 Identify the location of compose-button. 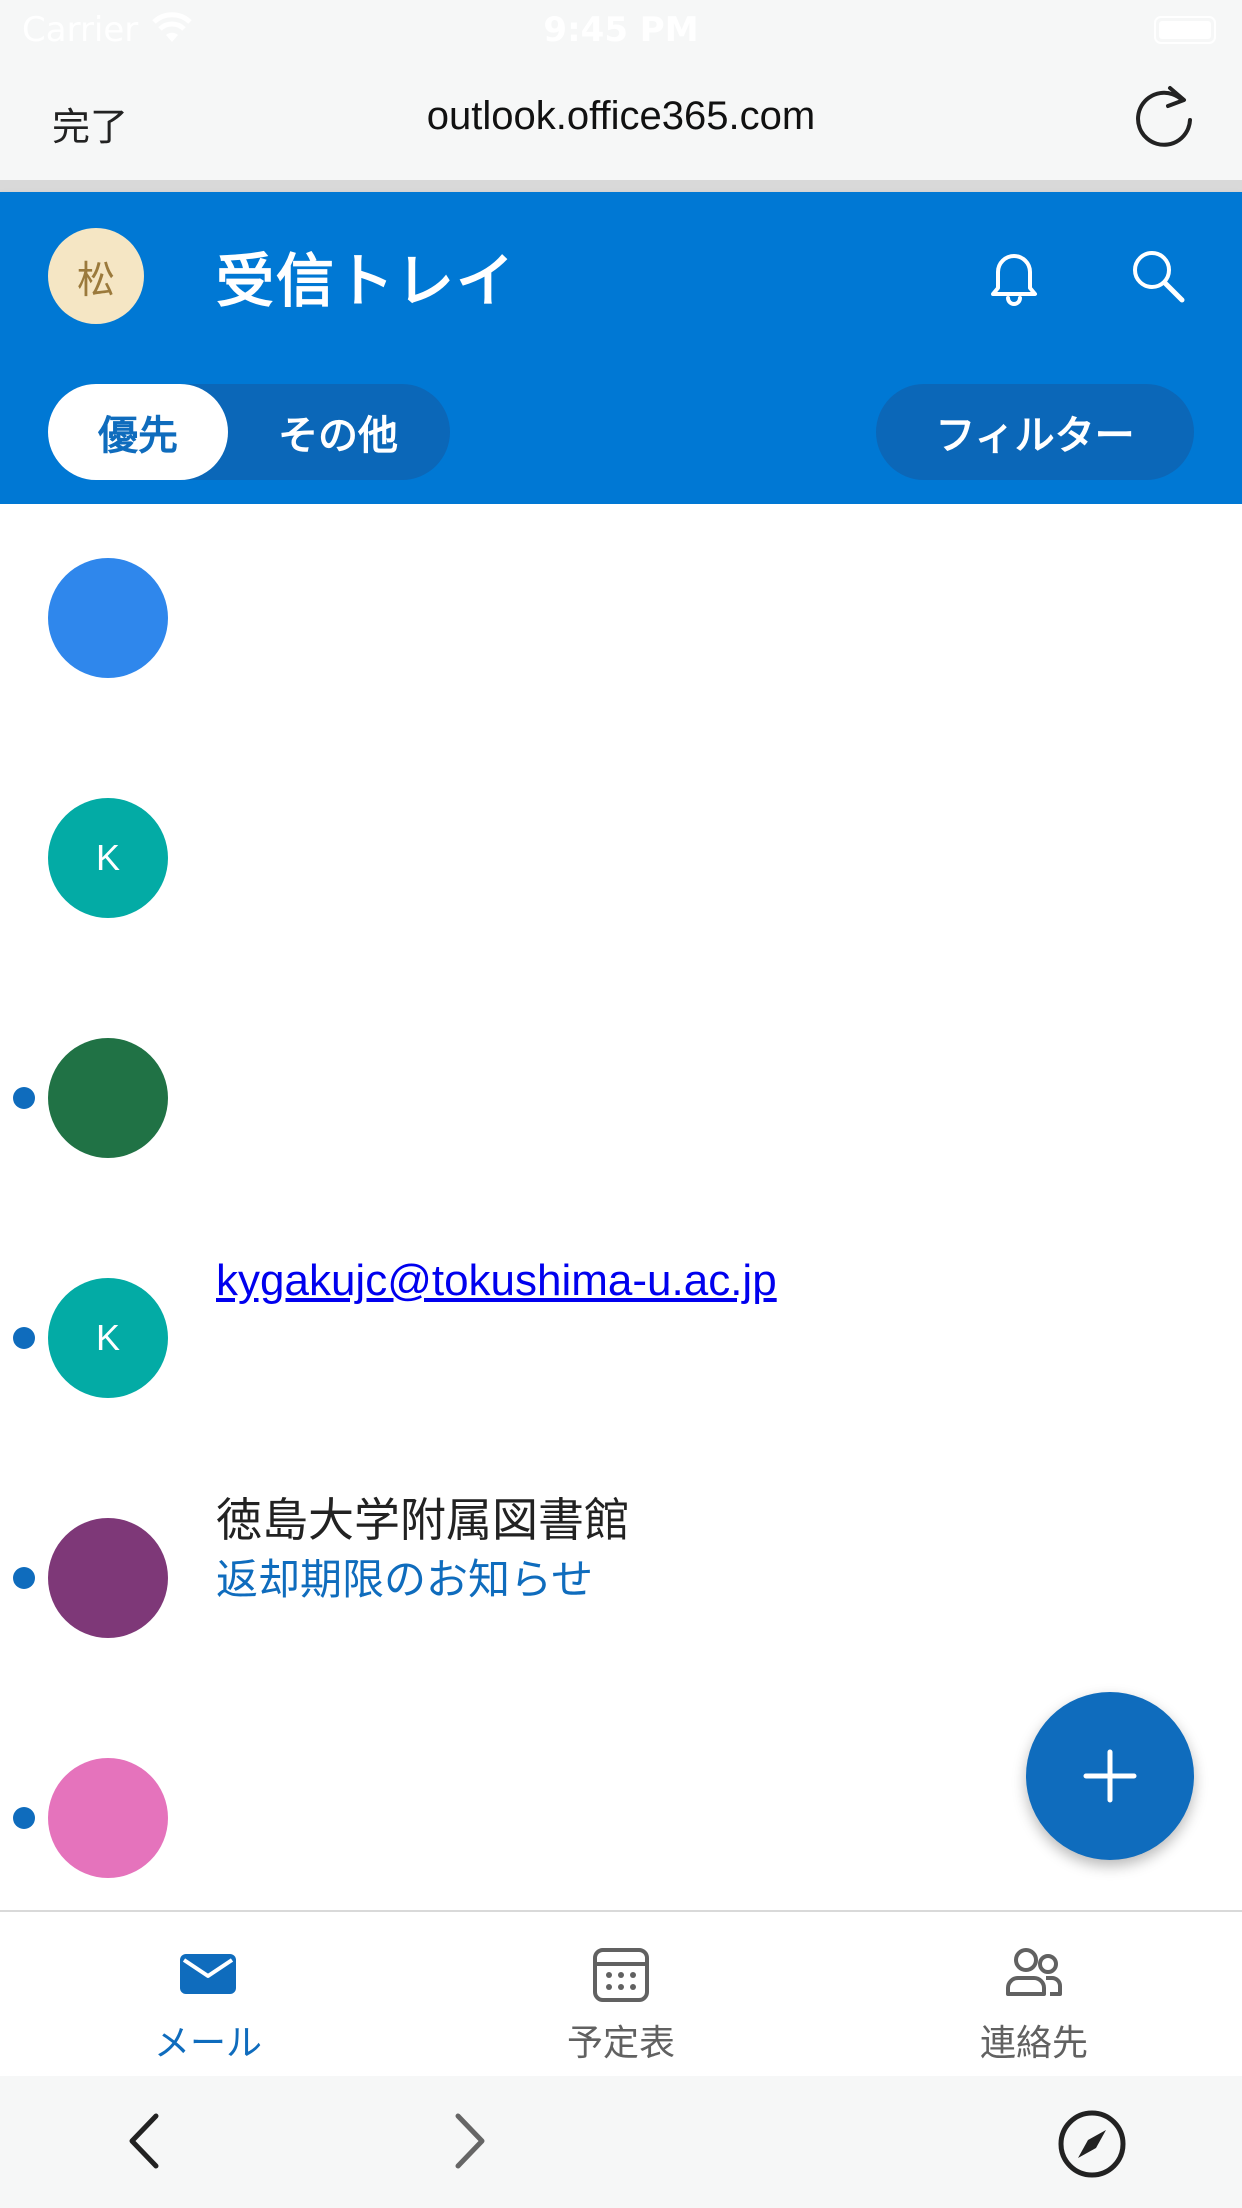
(1110, 1776).